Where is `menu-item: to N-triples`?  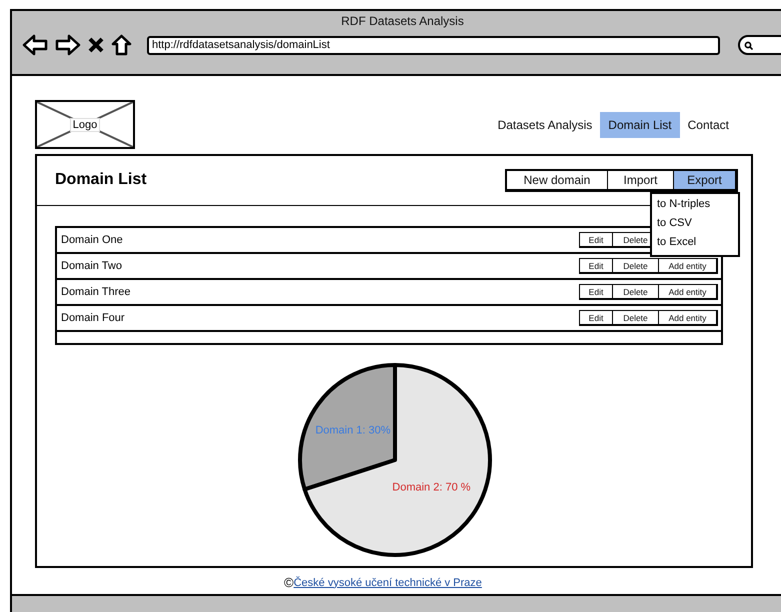
menu-item: to N-triples is located at coordinates (695, 205).